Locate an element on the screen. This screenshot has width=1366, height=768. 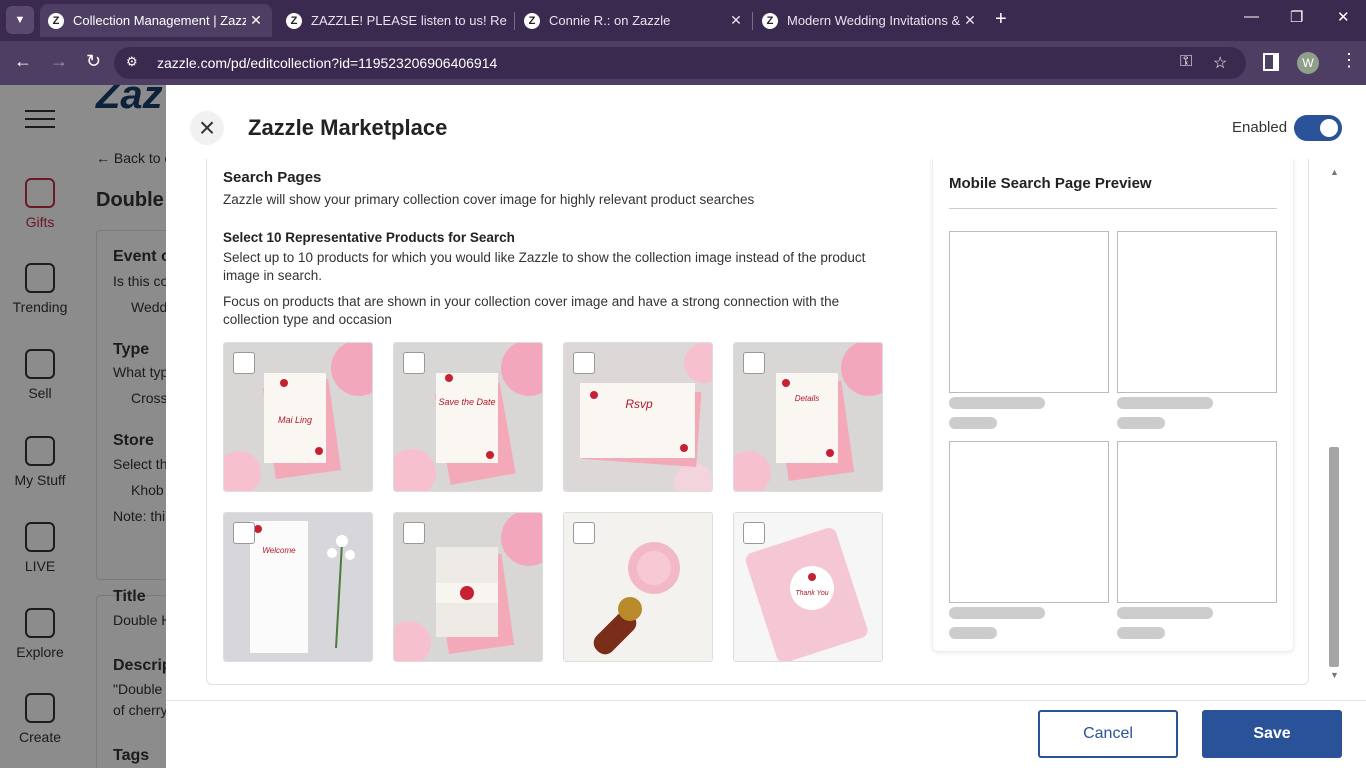
back-arrow-icon: ← is located at coordinates (23, 61).